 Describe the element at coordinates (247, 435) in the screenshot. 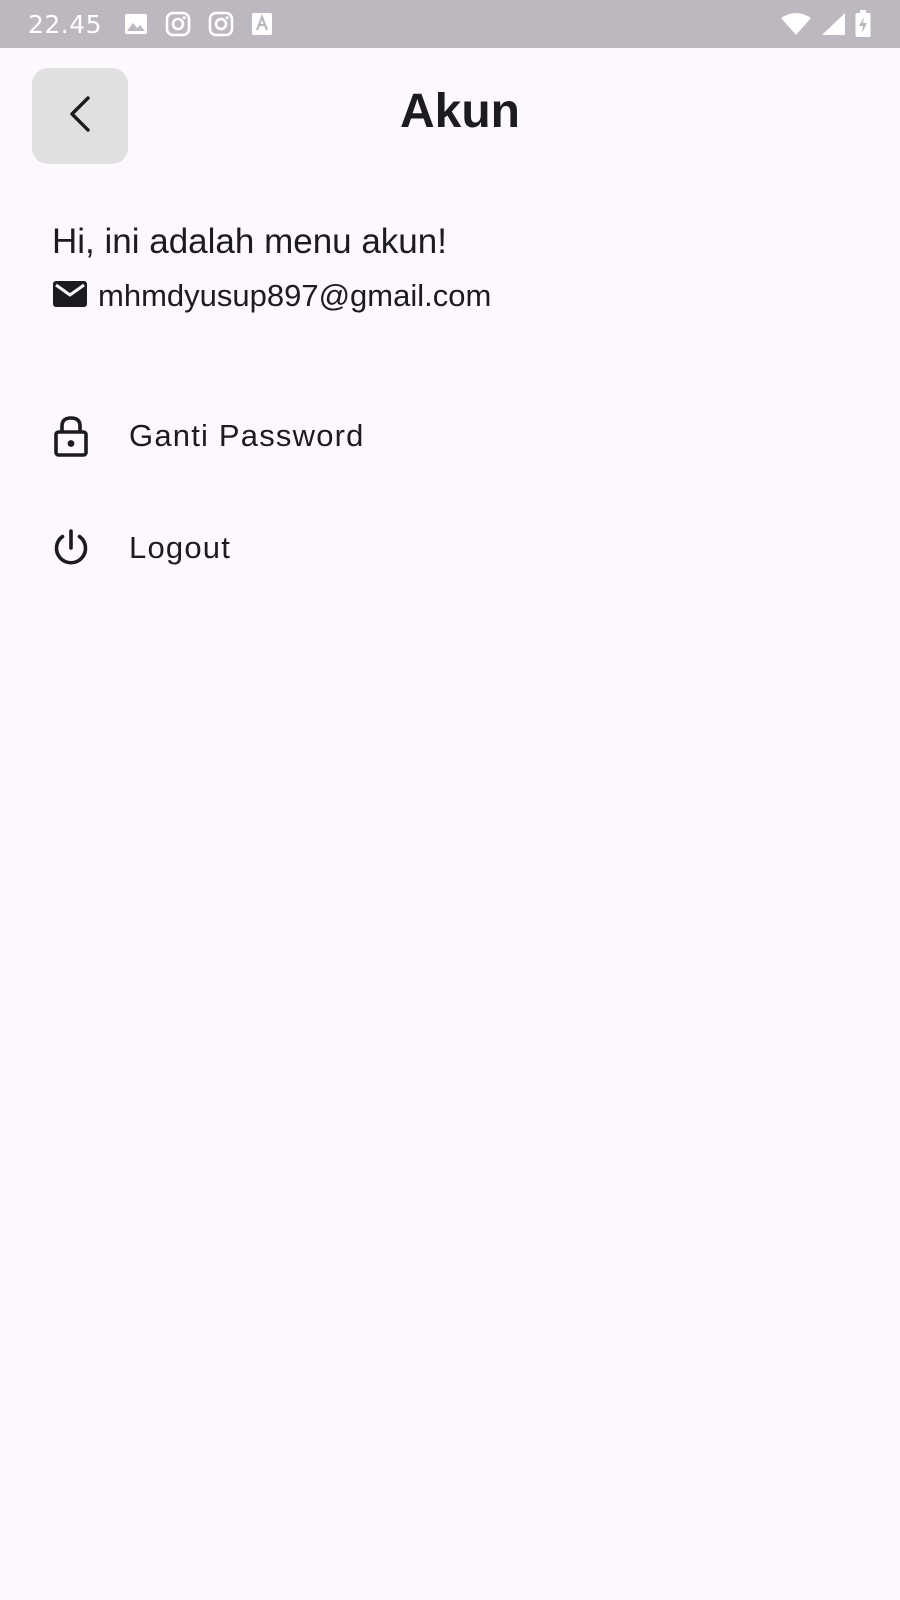

I see `menu-item-label: Ganti Password` at that location.